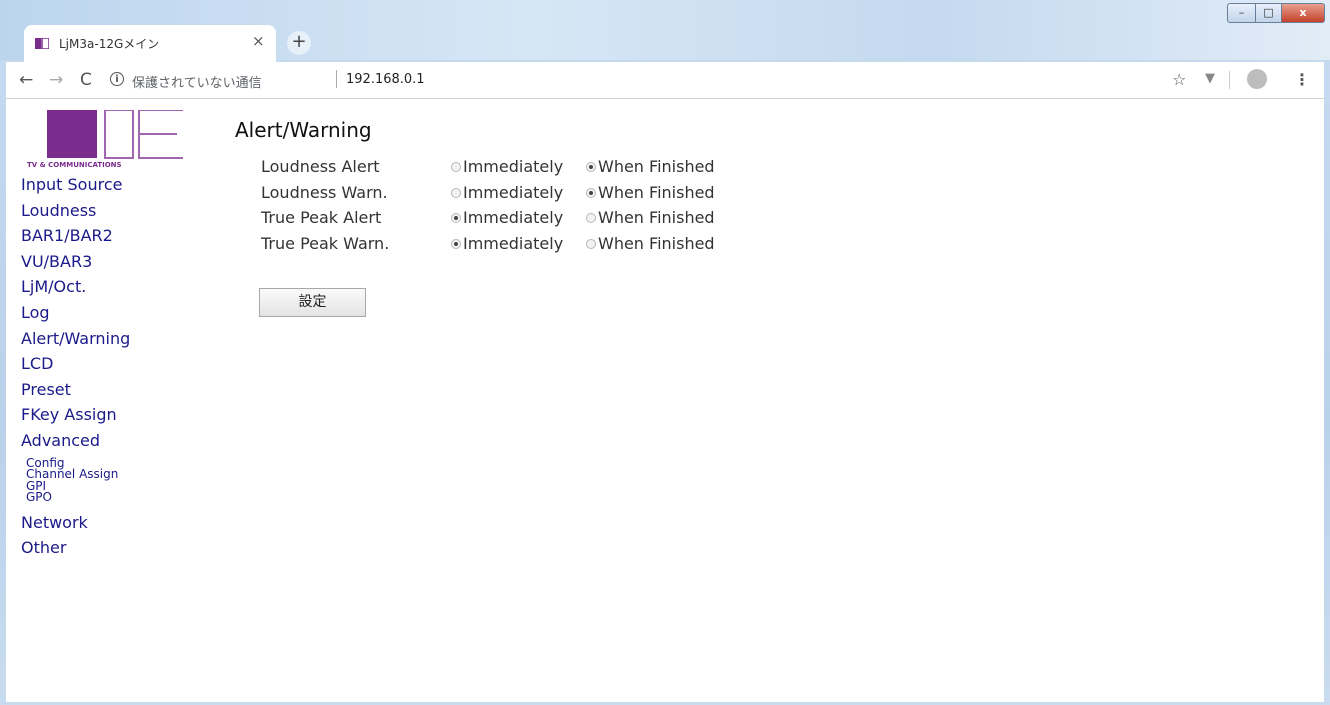 This screenshot has height=705, width=1330. What do you see at coordinates (75, 497) in the screenshot?
I see `sidebar-subitem-gpo: GPO` at bounding box center [75, 497].